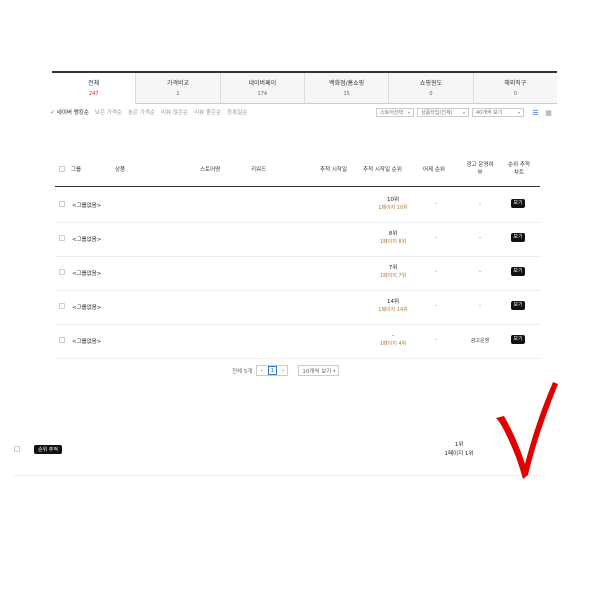 This screenshot has height=600, width=600. I want to click on rank-page-pos: 1페이지 4위, so click(393, 344).